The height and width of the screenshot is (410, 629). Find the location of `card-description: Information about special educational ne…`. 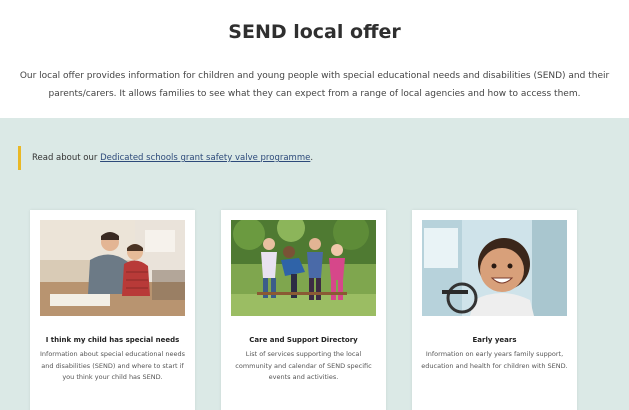

card-description: Information about special educational ne… is located at coordinates (112, 365).